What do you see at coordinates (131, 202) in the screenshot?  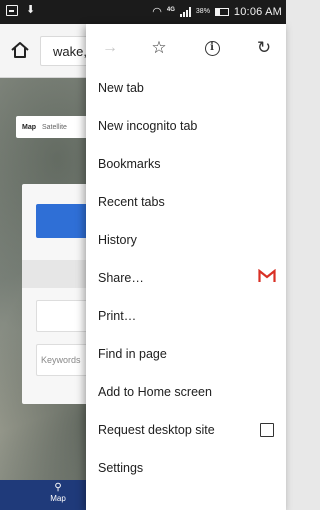 I see `menu-item-label: Recent tabs` at bounding box center [131, 202].